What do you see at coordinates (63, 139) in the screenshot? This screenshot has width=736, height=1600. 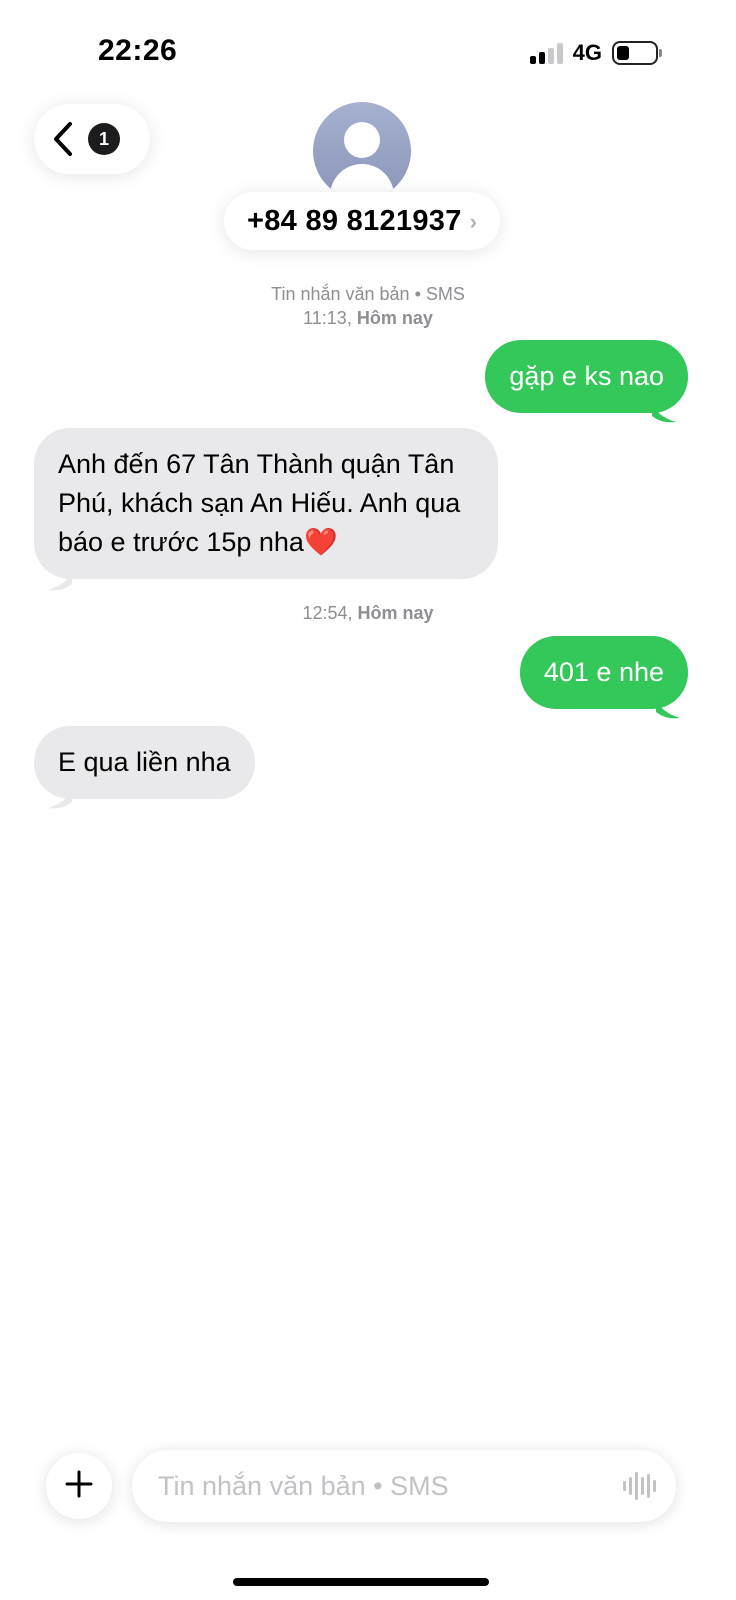 I see `chevron-left-icon` at bounding box center [63, 139].